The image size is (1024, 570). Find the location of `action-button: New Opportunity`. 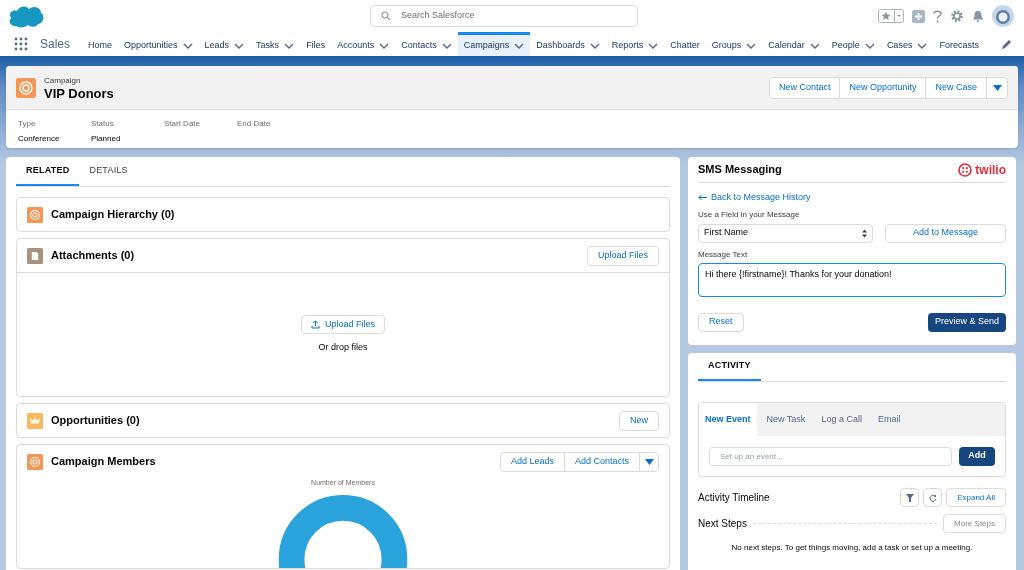

action-button: New Opportunity is located at coordinates (883, 87).